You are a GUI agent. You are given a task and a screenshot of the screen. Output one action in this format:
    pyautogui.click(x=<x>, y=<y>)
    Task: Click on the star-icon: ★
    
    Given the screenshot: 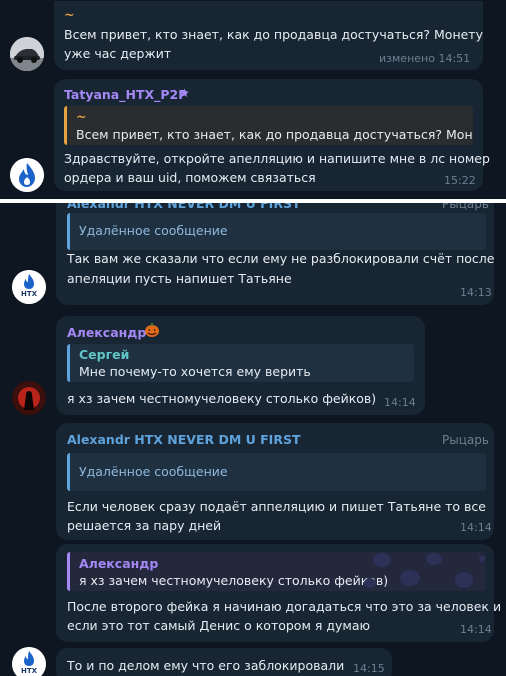 What is the action you would take?
    pyautogui.click(x=184, y=93)
    